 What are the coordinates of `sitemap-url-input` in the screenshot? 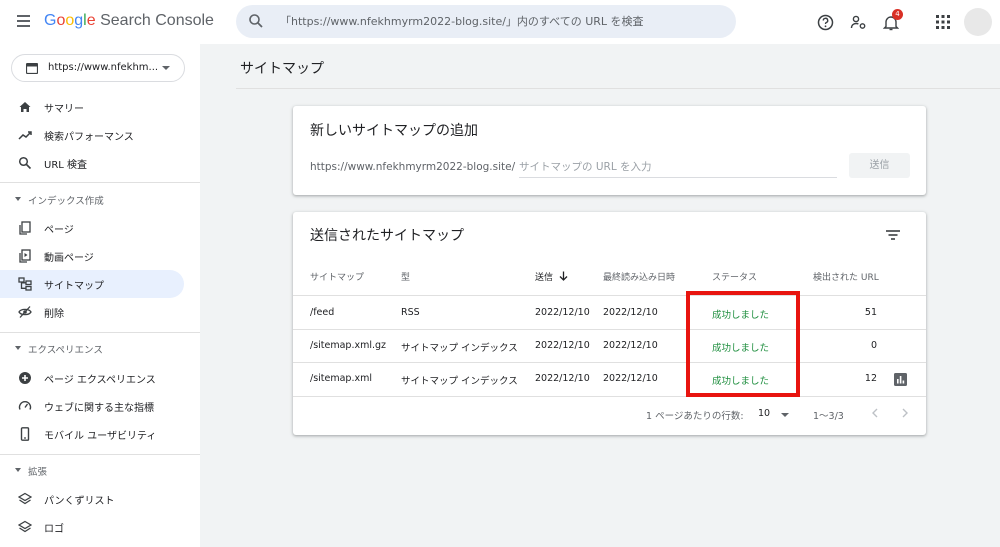 It's located at (678, 167).